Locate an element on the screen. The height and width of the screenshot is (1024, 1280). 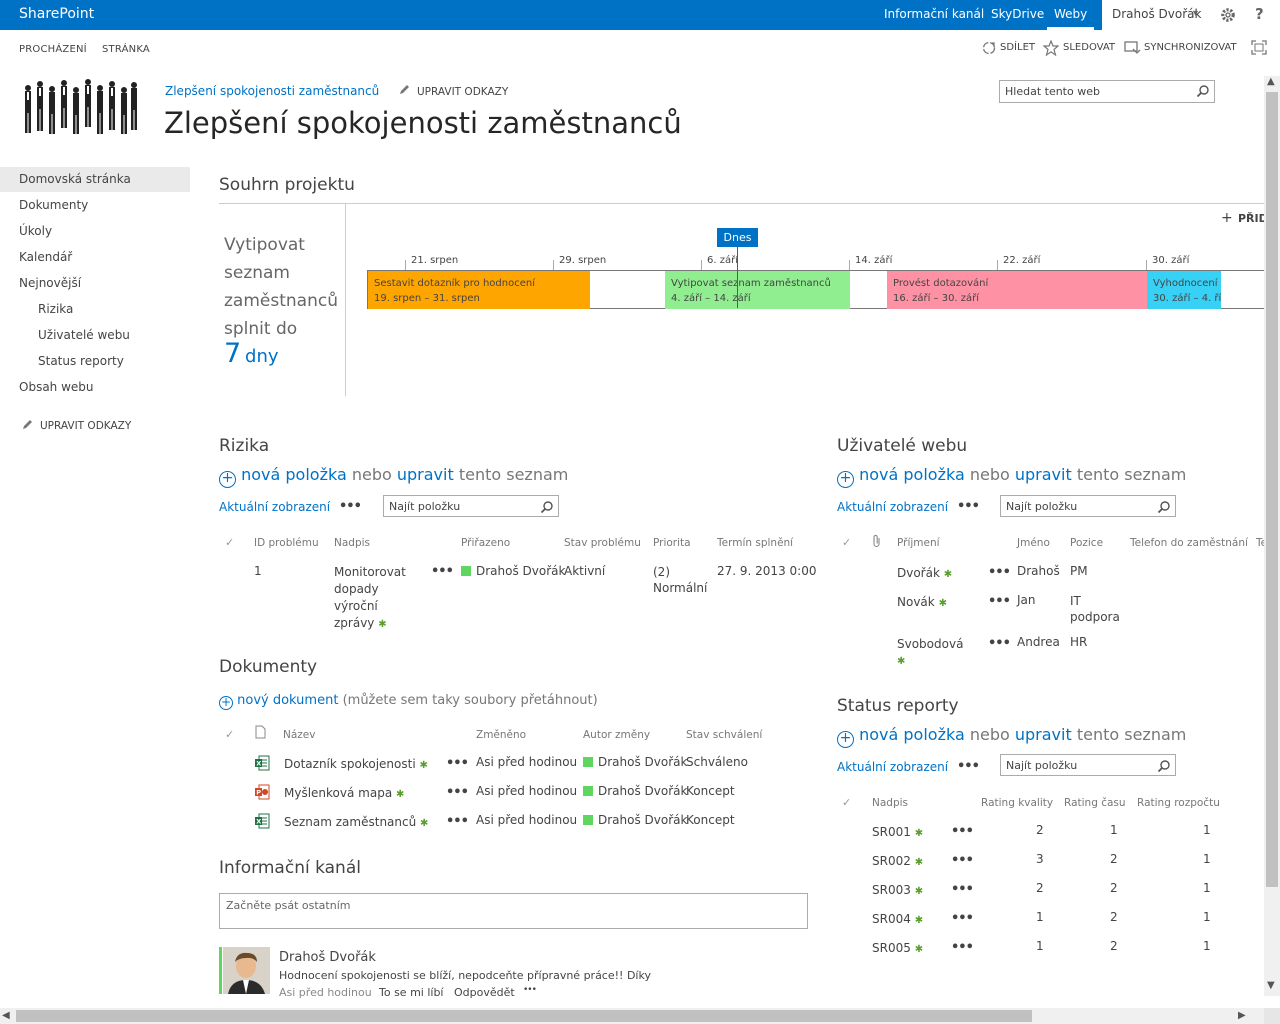
document-name-link: Dotazník spokojenosti ✱ is located at coordinates (356, 764).